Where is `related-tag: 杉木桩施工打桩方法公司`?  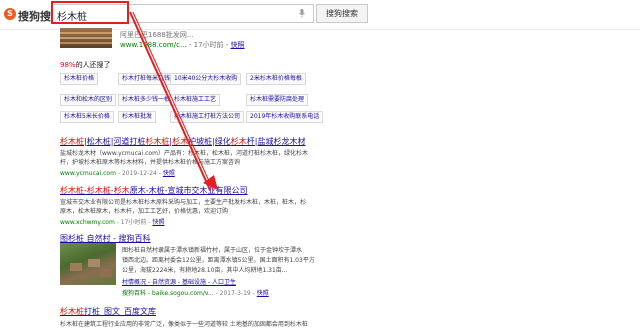
related-tag: 杉木桩施工打桩方法公司 is located at coordinates (207, 117).